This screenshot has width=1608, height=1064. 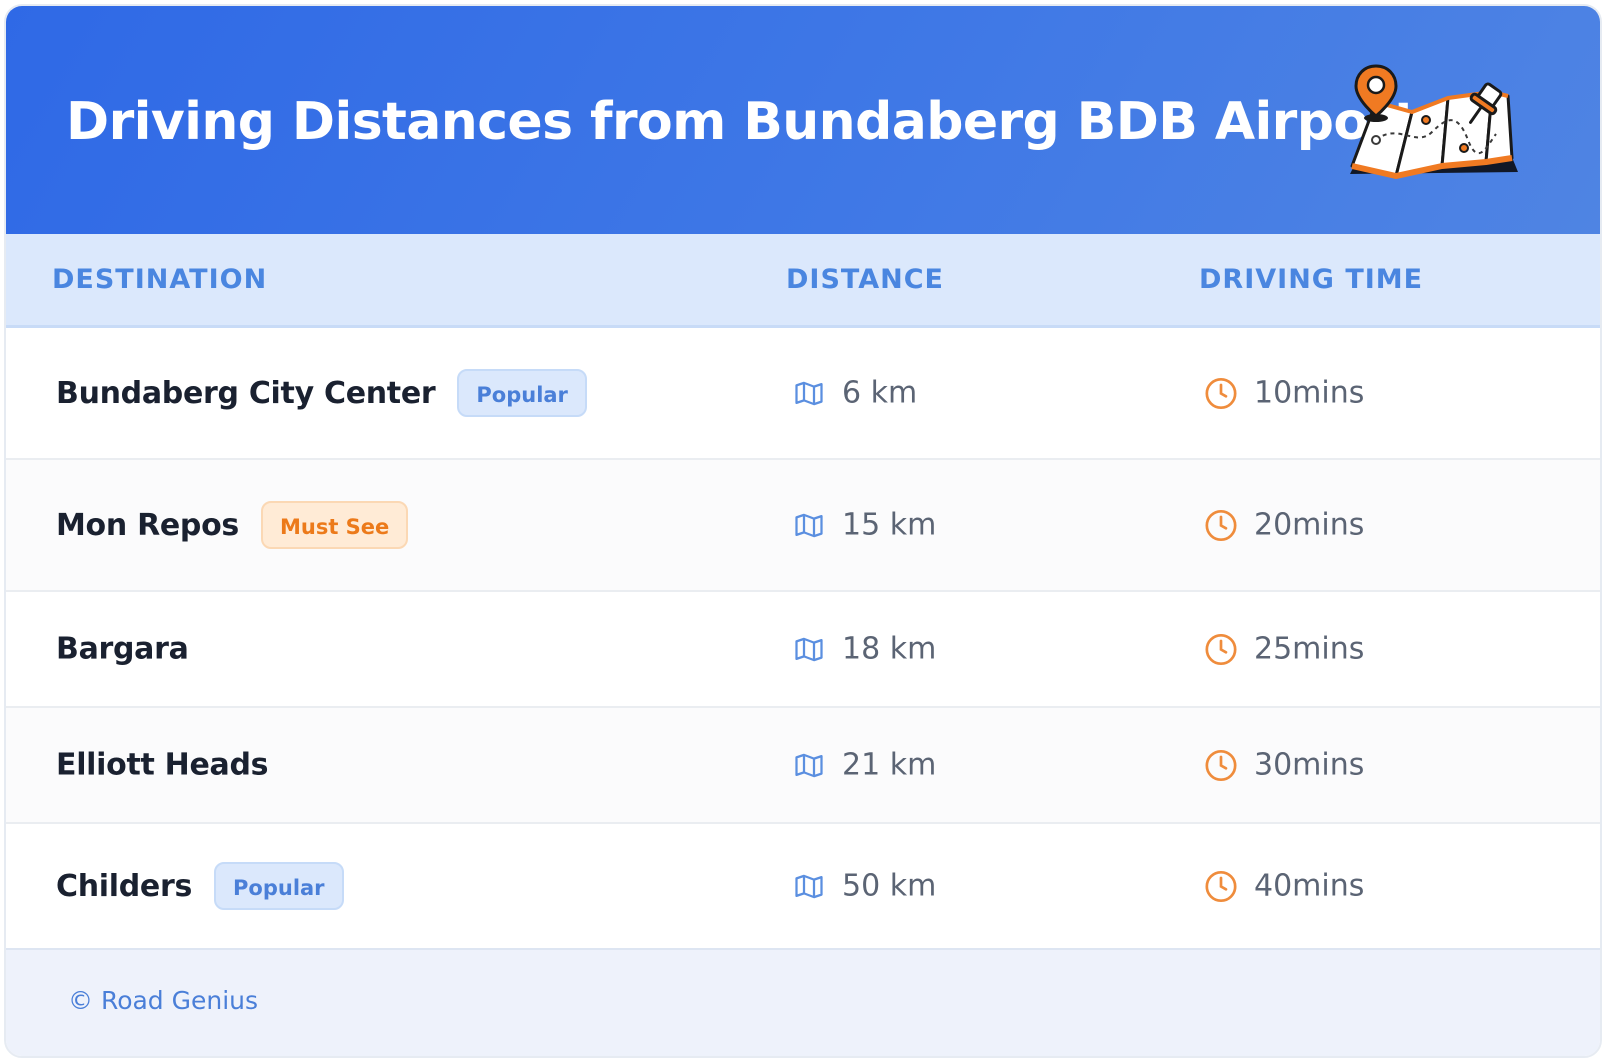 I want to click on destination-cell: Elliott Heads, so click(x=162, y=765).